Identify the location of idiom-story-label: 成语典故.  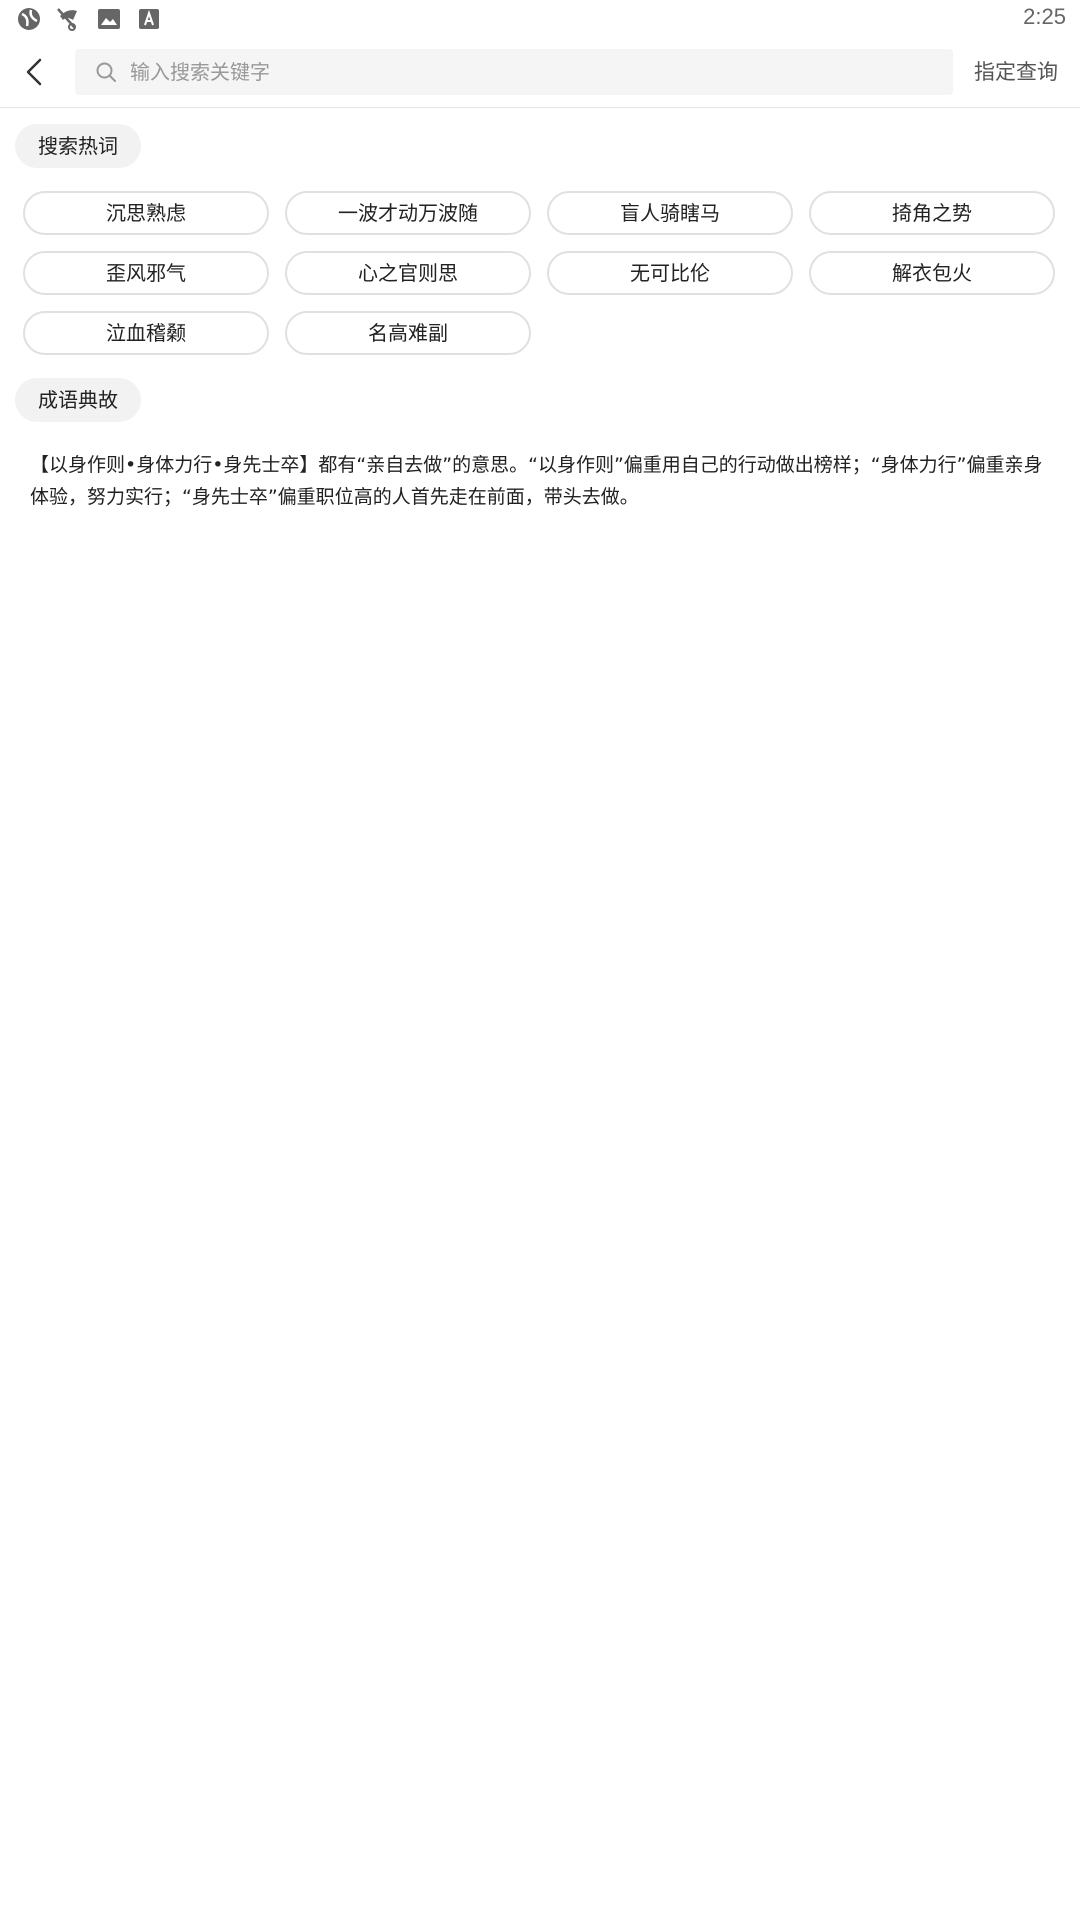
(78, 400).